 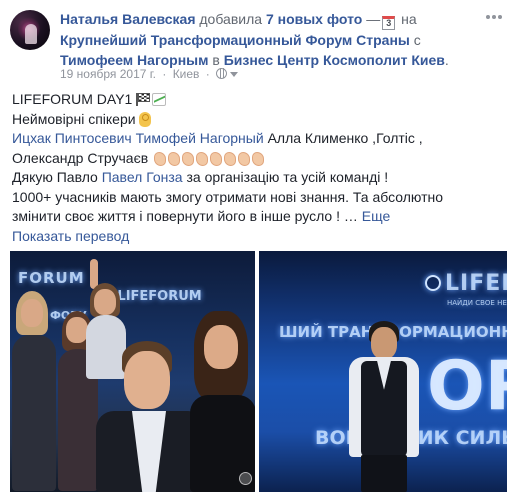 I want to click on post-meta: 19 ноября 2017 г. · Киев ·, so click(x=149, y=74).